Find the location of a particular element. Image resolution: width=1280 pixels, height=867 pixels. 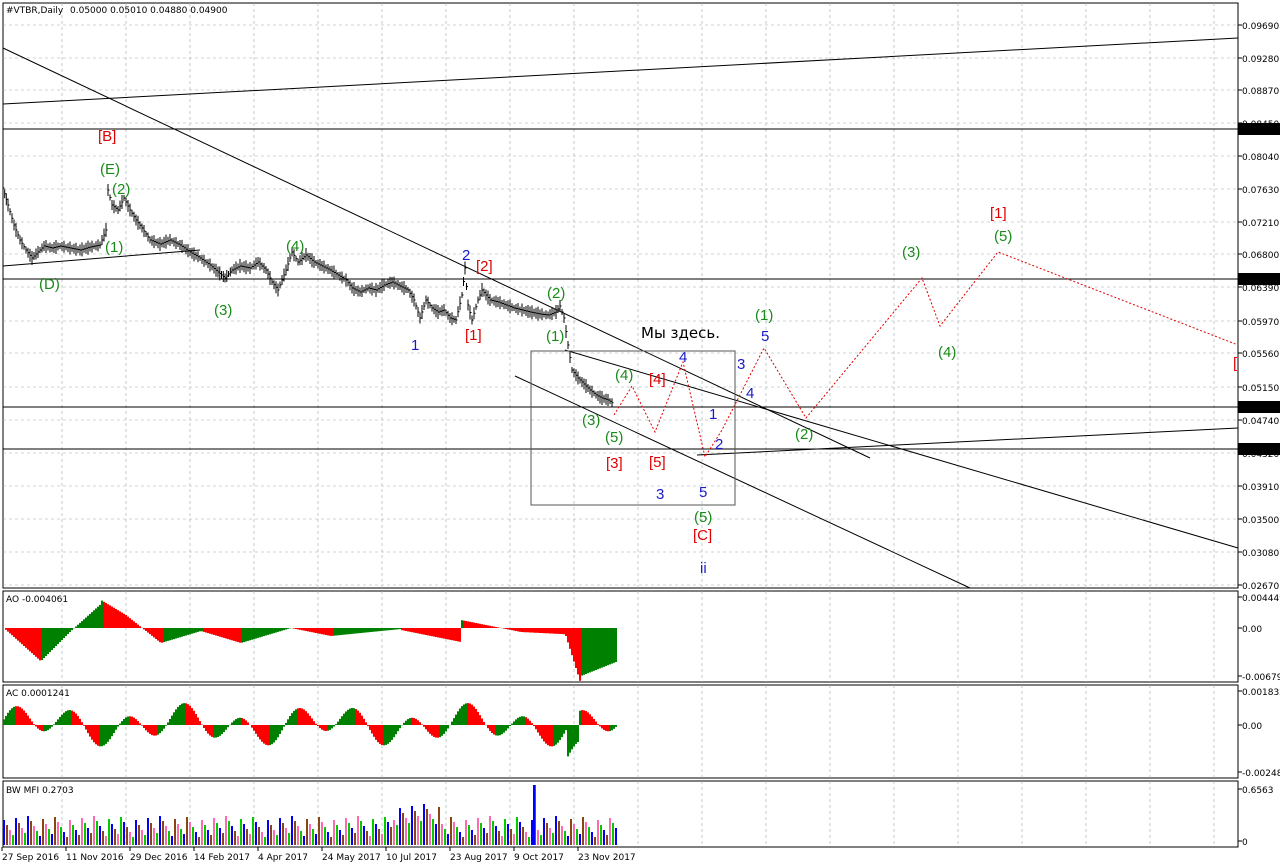

date-tick-label: 10 Jul 2017 is located at coordinates (411, 858).